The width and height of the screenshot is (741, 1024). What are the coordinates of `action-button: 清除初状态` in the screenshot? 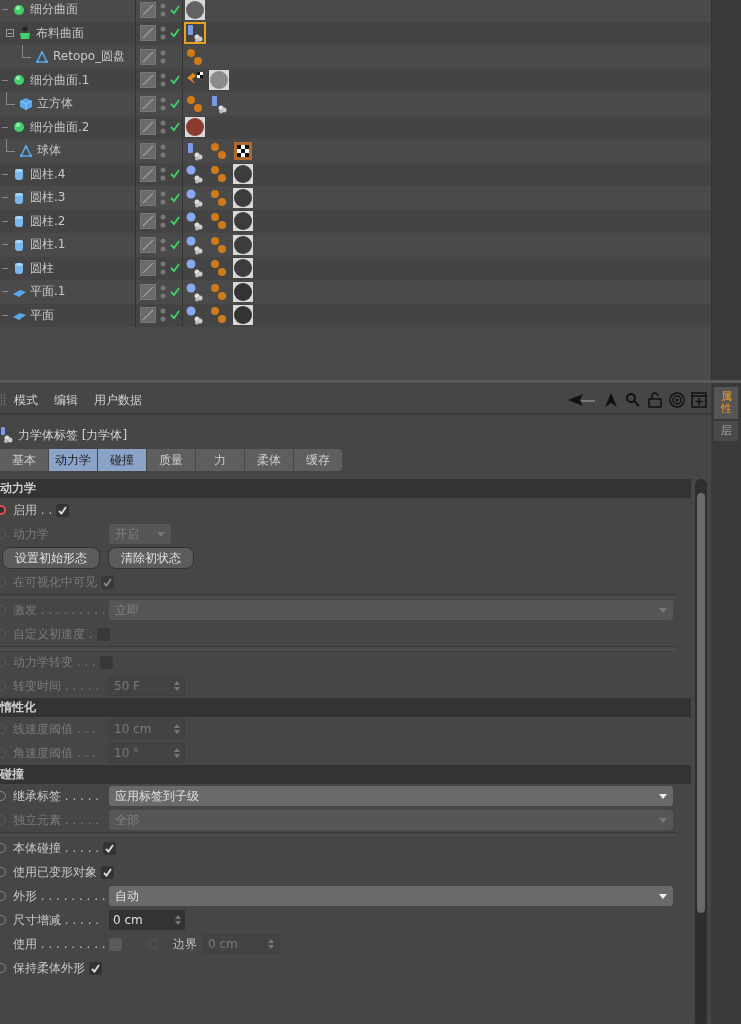 It's located at (151, 558).